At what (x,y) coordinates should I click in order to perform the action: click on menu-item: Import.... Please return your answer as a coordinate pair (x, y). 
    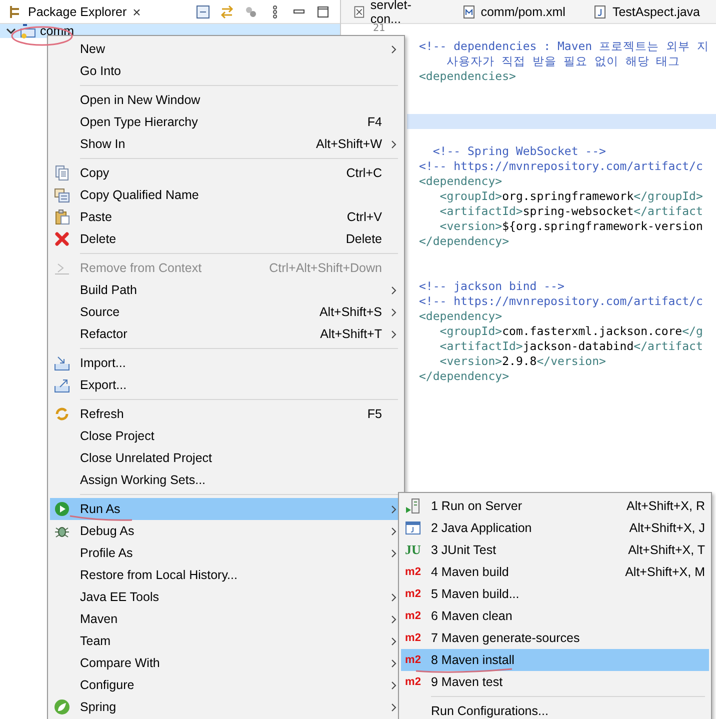
    Looking at the image, I should click on (226, 363).